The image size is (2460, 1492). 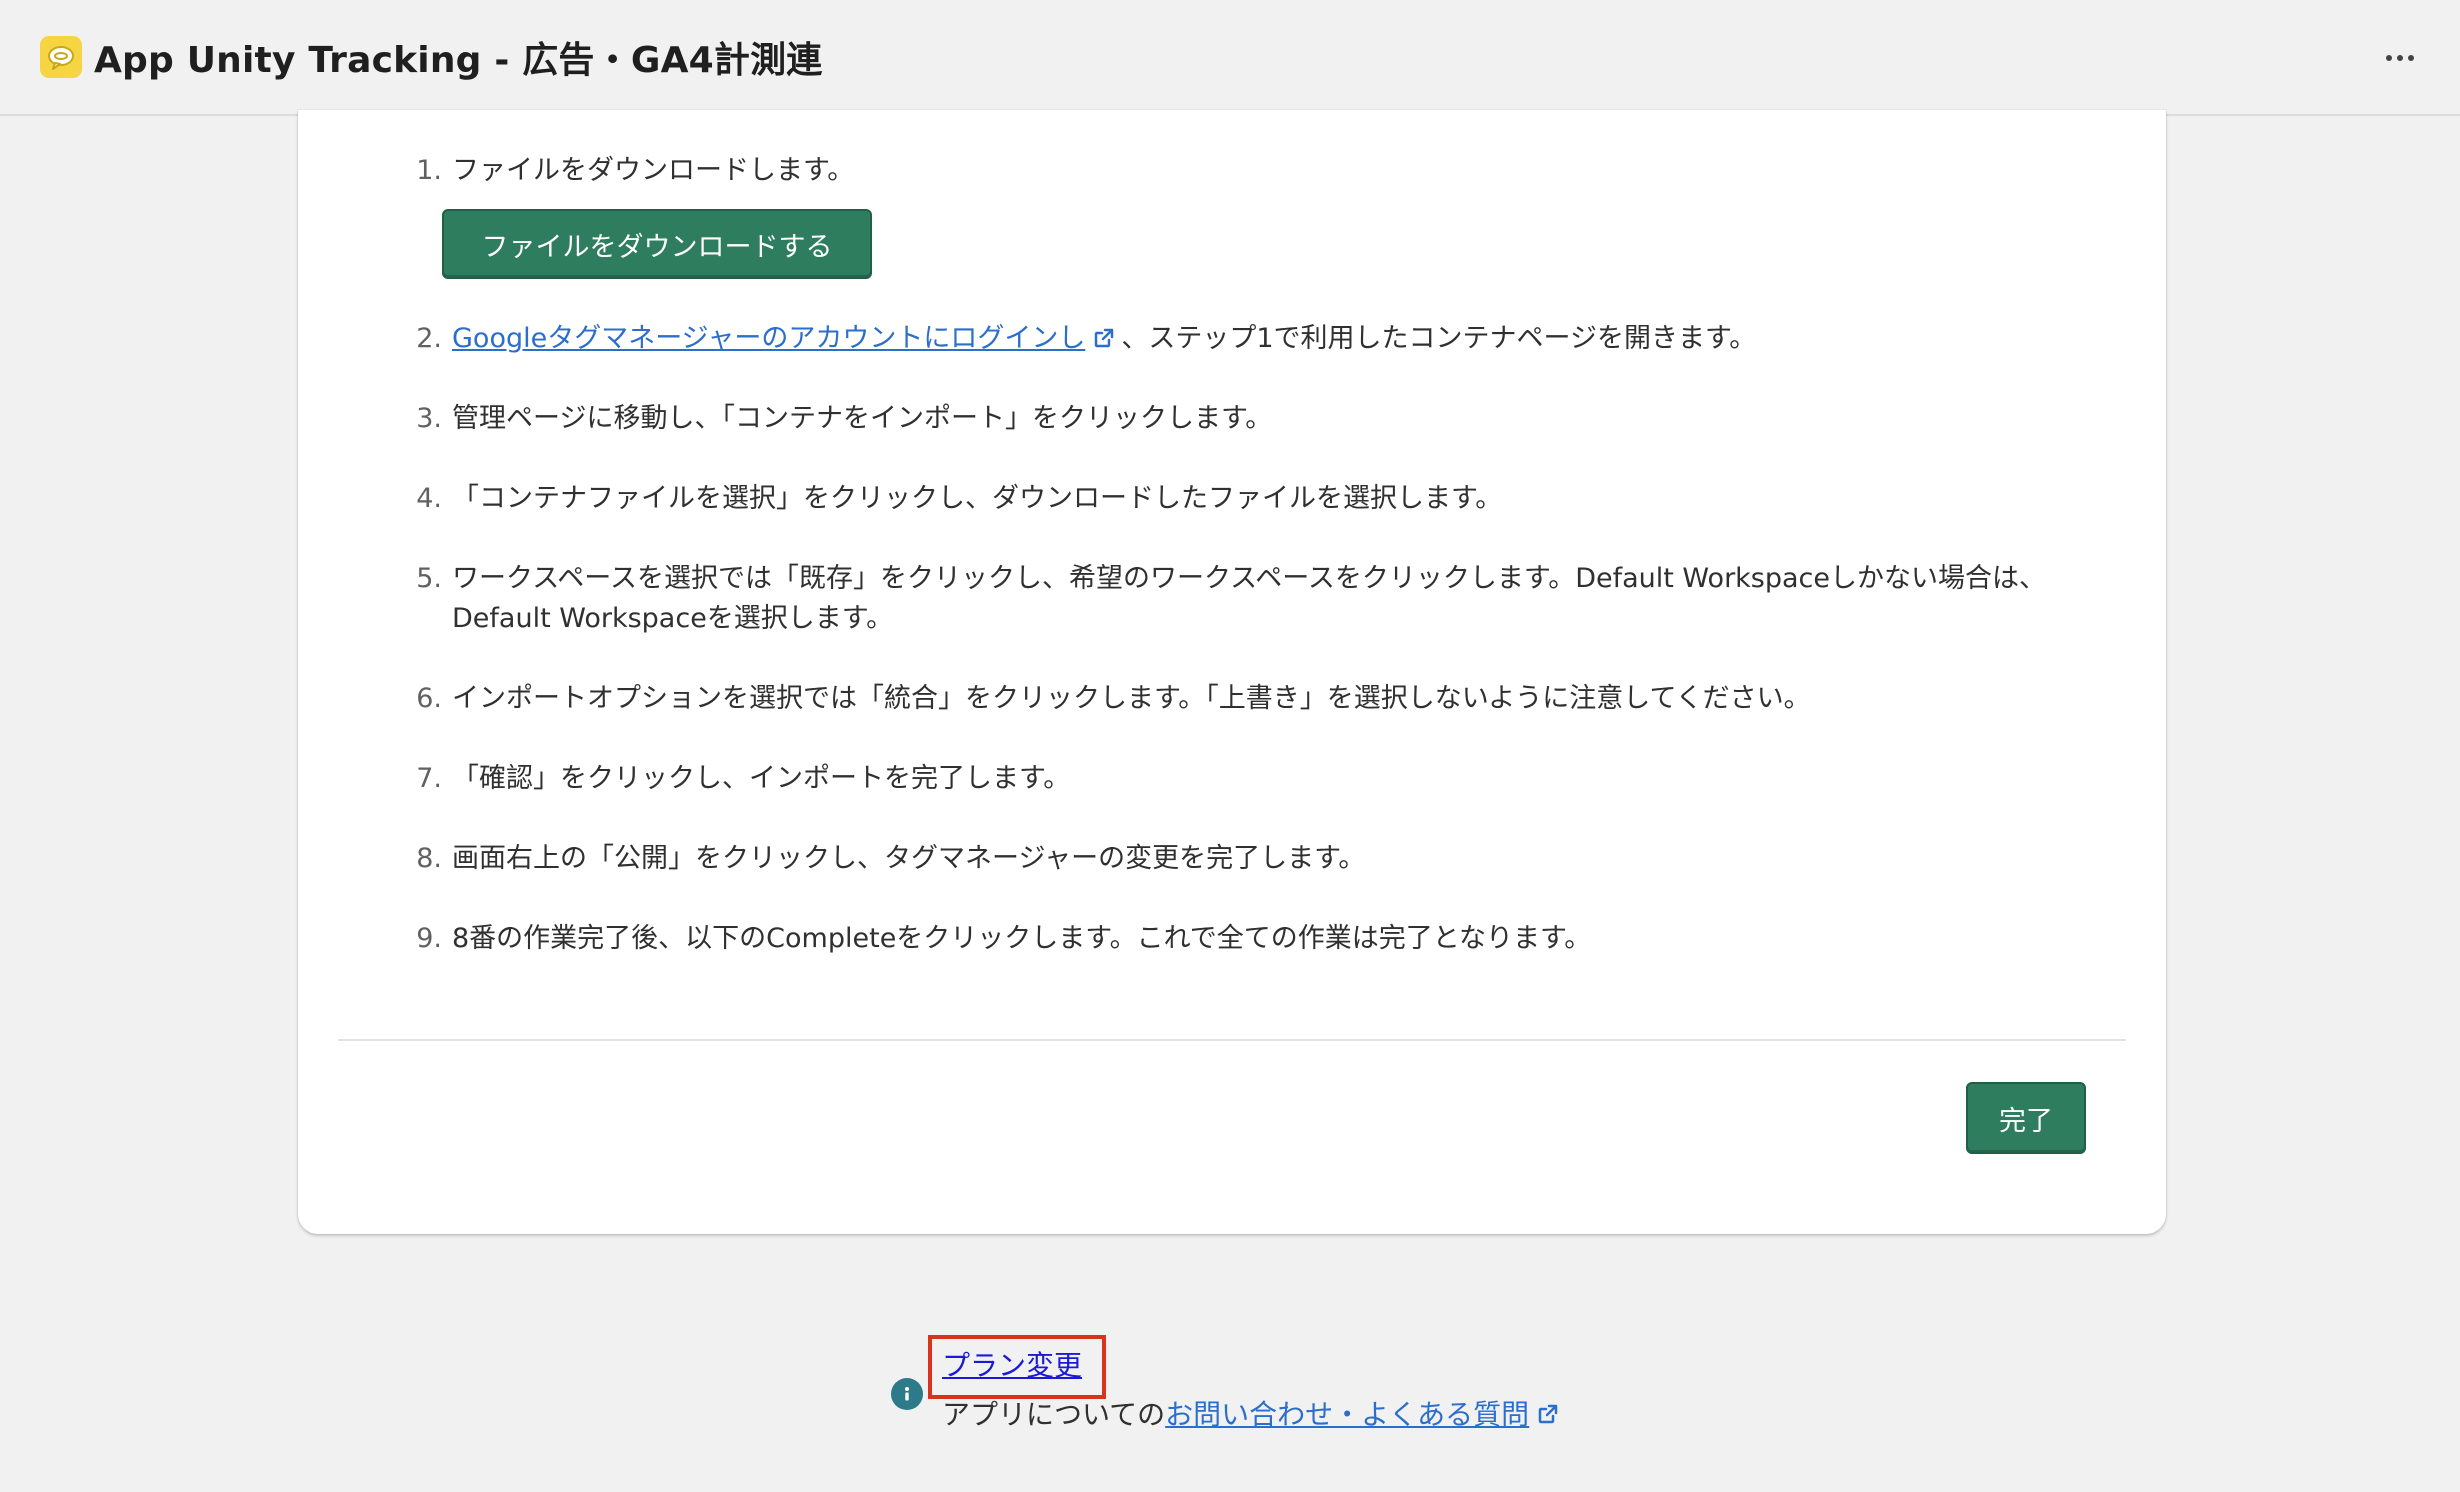 What do you see at coordinates (429, 858) in the screenshot?
I see `step-number: 8.` at bounding box center [429, 858].